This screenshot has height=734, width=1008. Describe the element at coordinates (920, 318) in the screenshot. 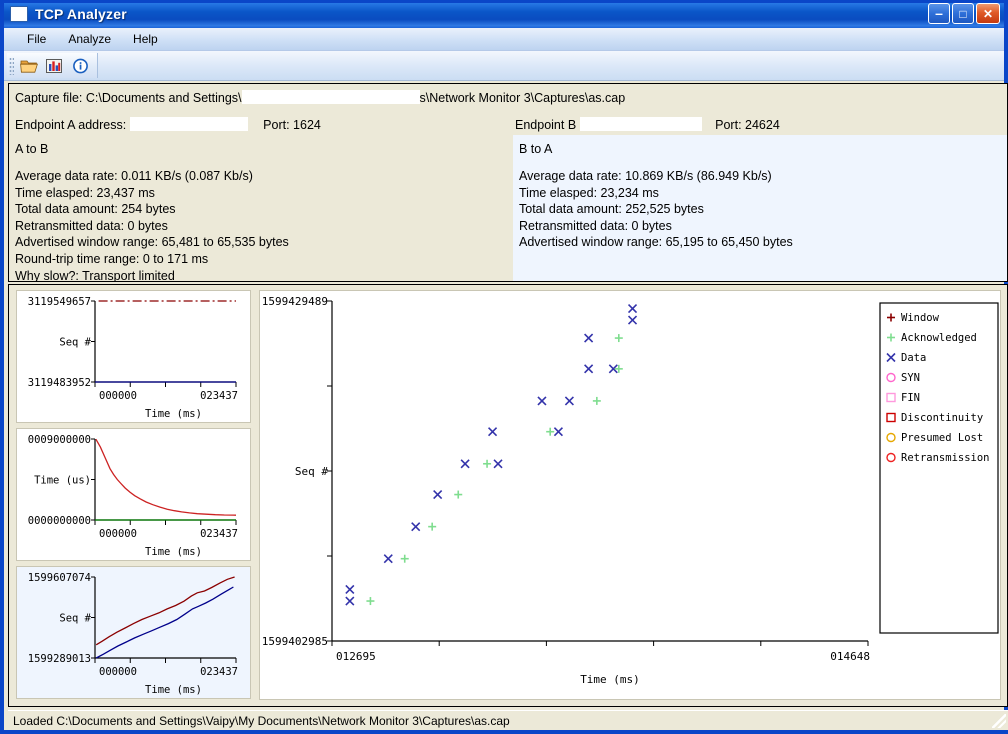

I see `legend-label: Window` at that location.